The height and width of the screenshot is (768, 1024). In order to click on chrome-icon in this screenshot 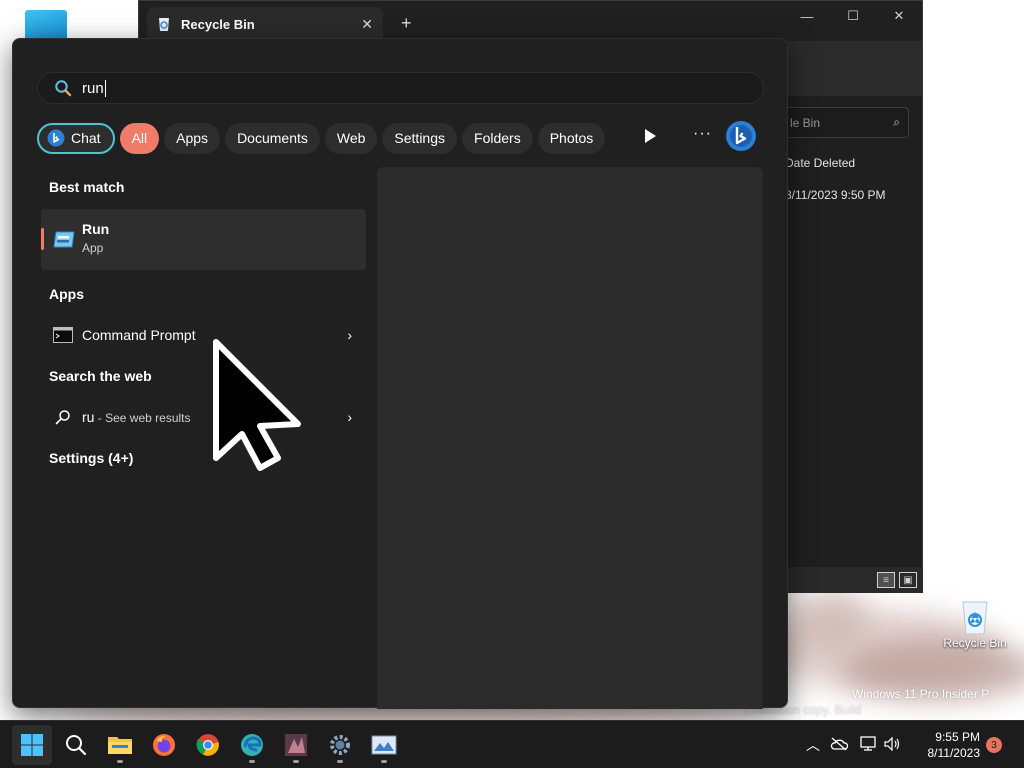, I will do `click(207, 745)`.